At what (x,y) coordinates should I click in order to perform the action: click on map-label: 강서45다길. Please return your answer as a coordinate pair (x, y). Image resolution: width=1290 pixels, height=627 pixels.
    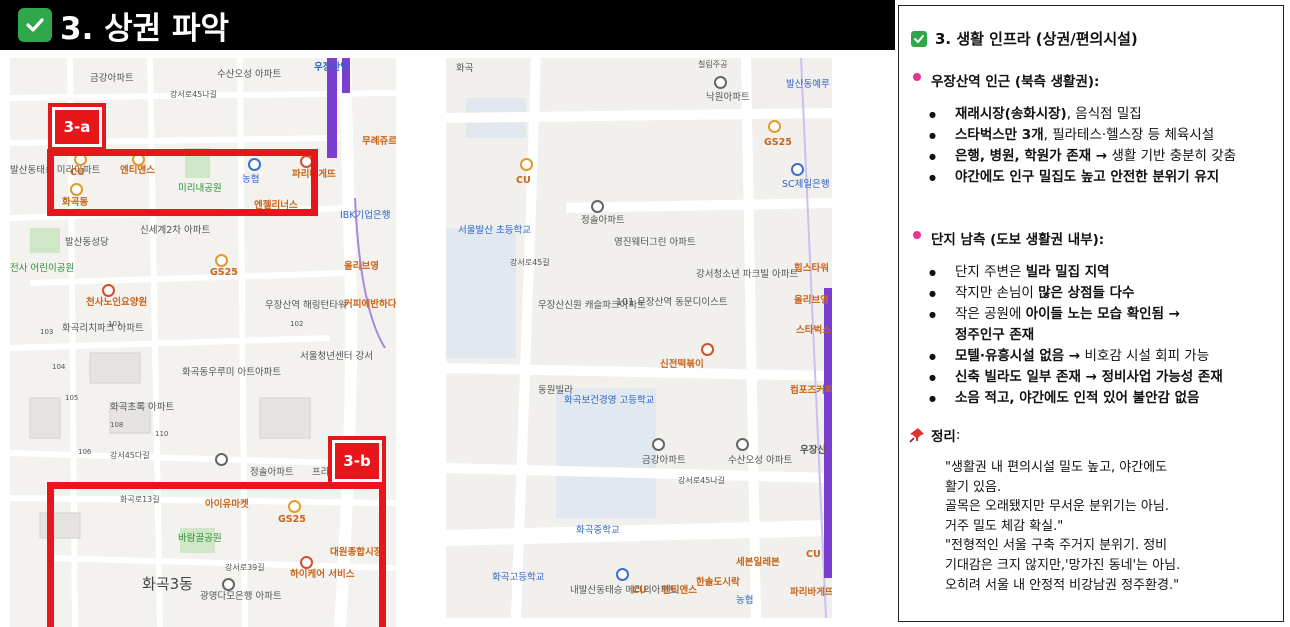
    Looking at the image, I should click on (130, 455).